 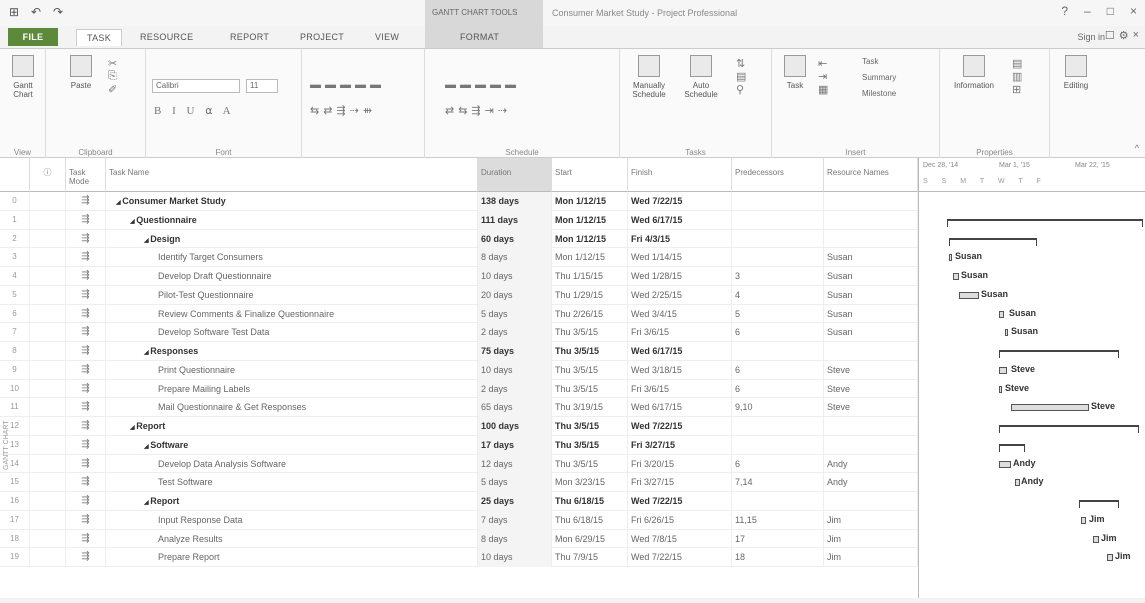 I want to click on table-row: 2 ⇶ ◢ Design 60 days Mon 1/12/15 Fri 4/3/15, so click(x=459, y=239).